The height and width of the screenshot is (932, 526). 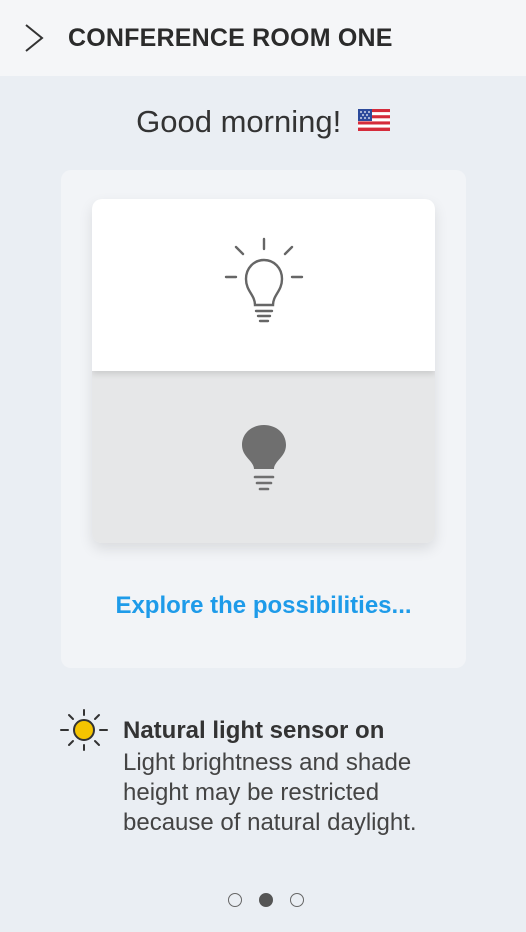 I want to click on sun-icon, so click(x=84, y=732).